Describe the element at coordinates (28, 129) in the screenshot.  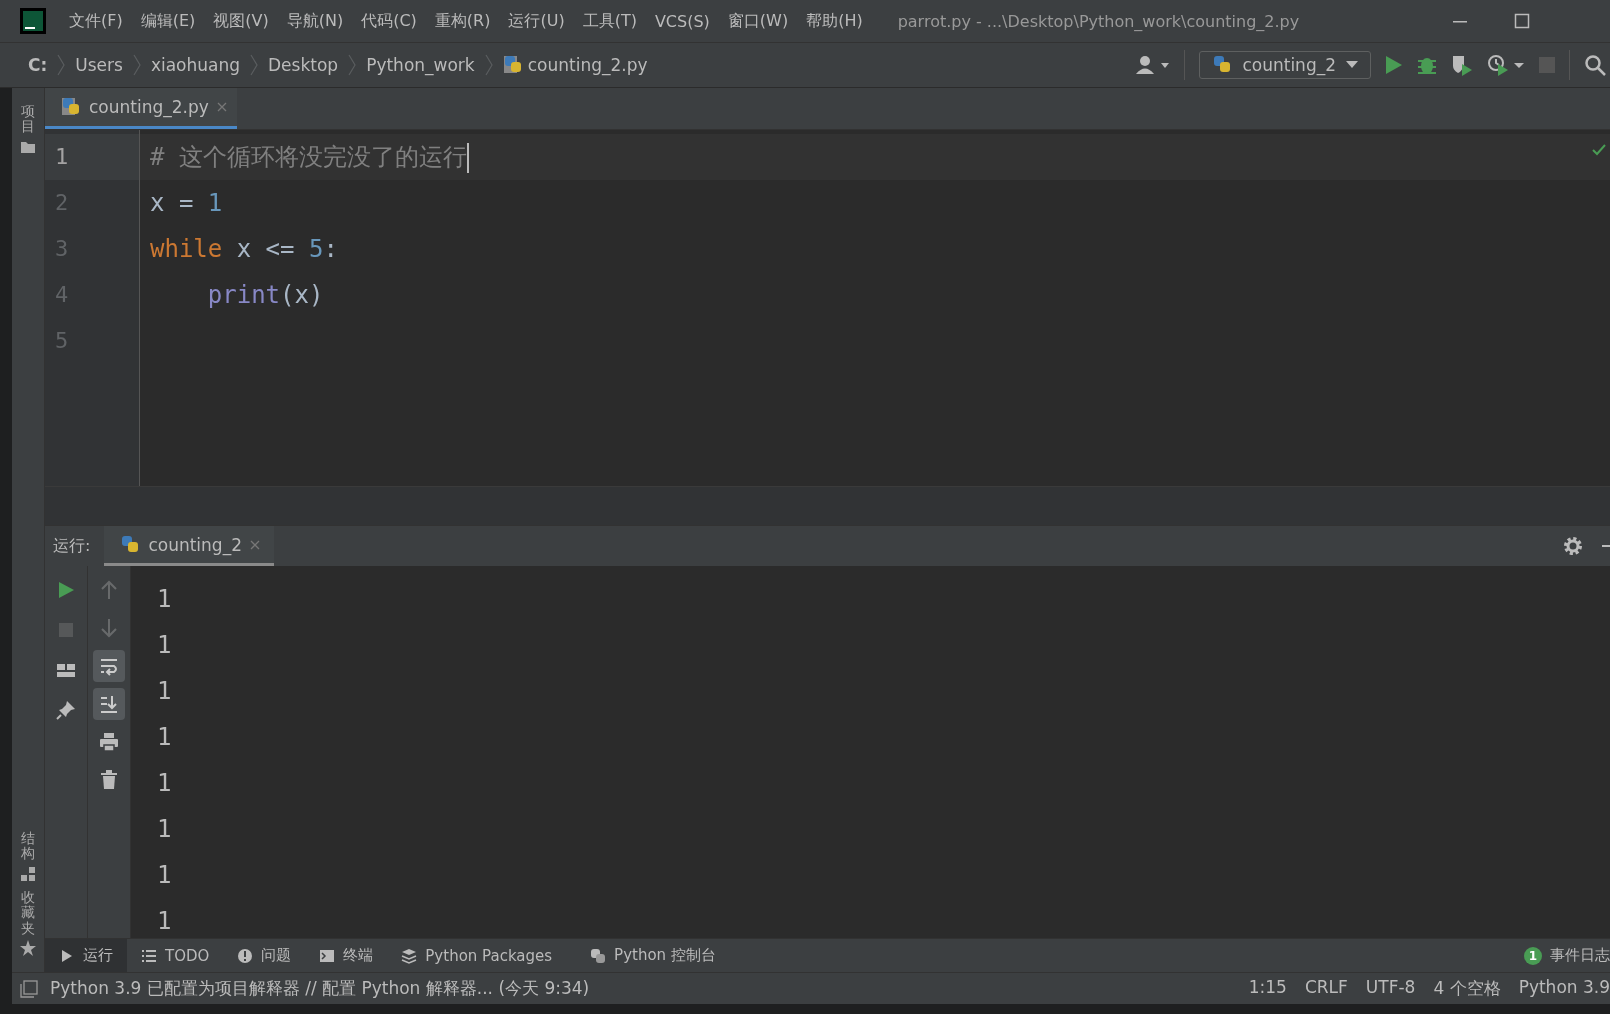
I see `tool-window-button: 项目` at that location.